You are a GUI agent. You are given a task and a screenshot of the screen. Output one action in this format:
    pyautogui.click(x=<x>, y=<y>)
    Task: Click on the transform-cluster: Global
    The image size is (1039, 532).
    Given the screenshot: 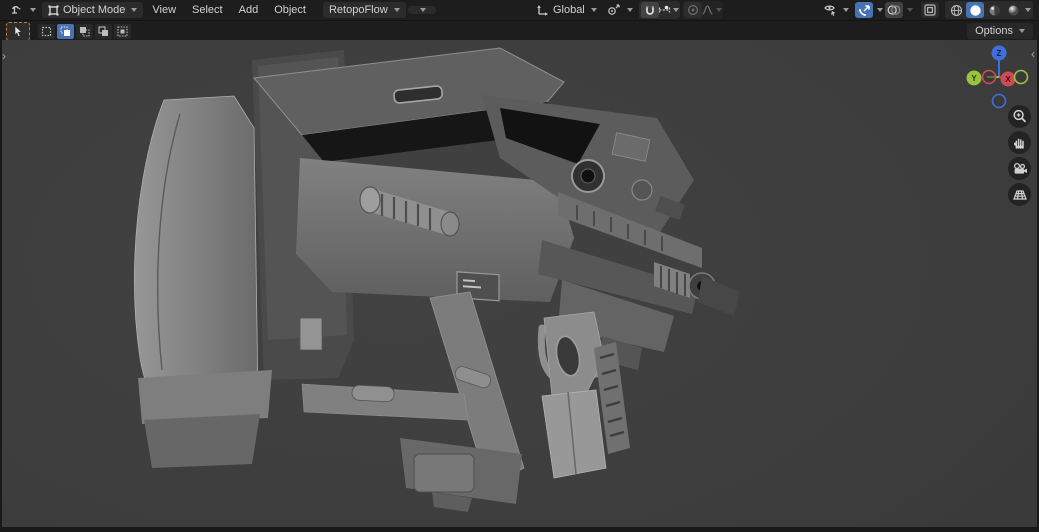 What is the action you would take?
    pyautogui.click(x=627, y=10)
    